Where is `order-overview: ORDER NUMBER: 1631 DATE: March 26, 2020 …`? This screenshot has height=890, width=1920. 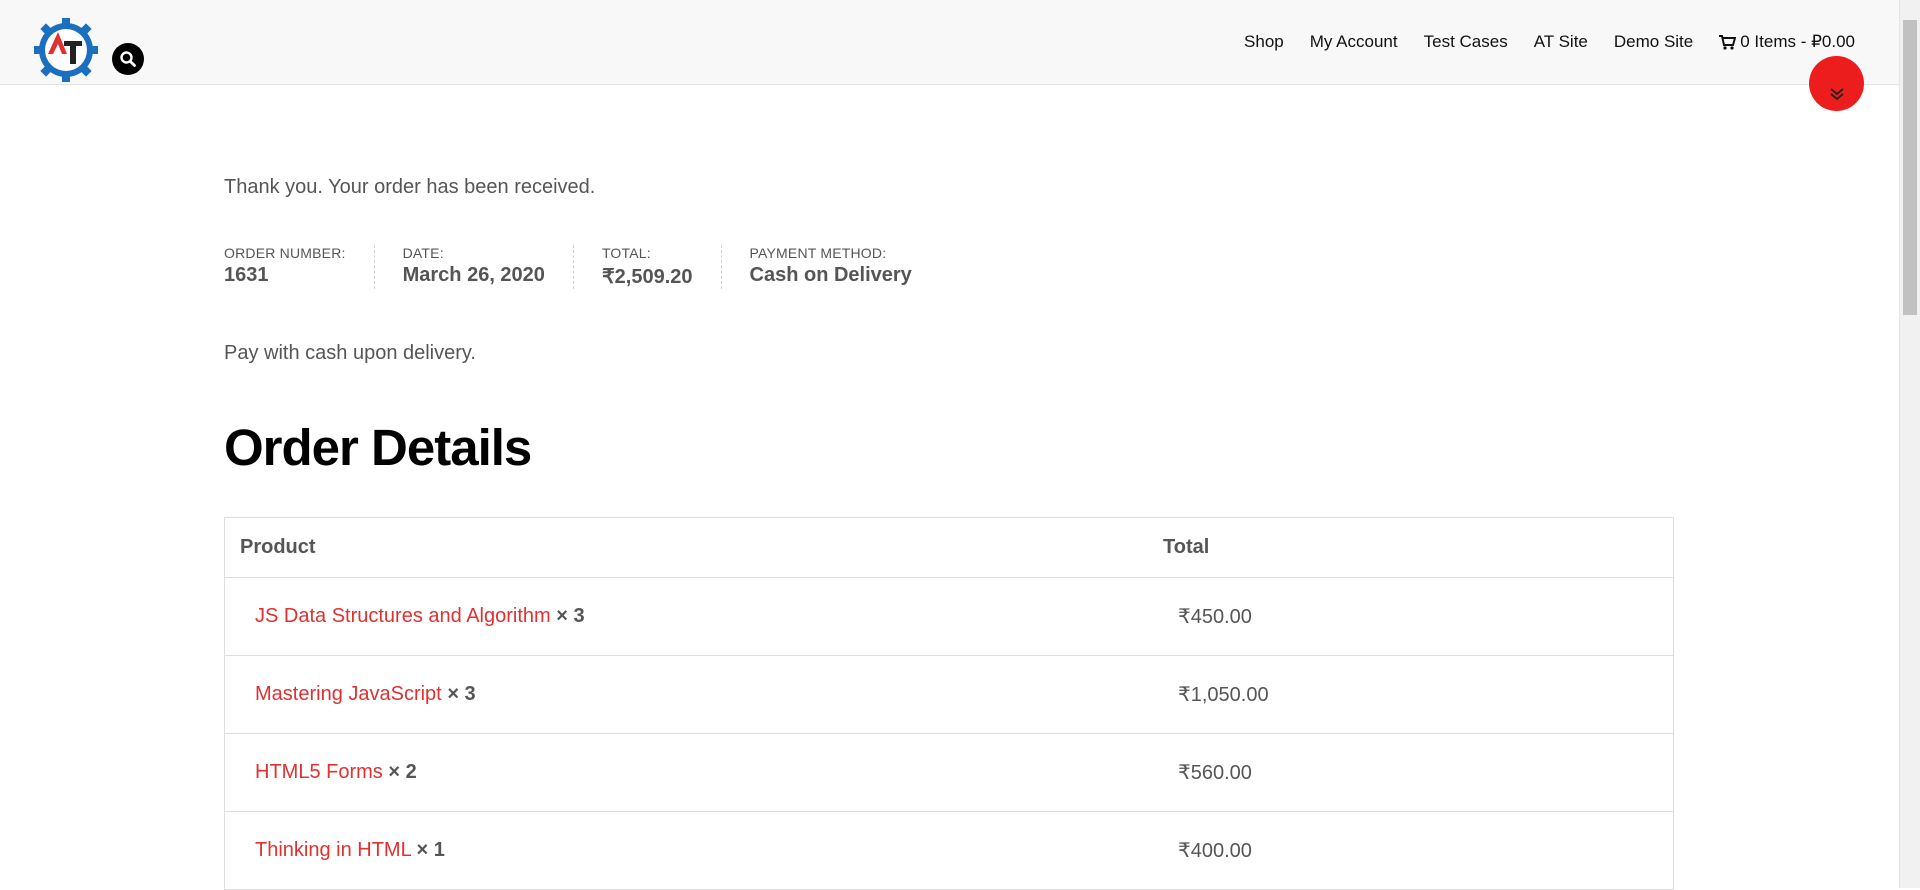
order-overview: ORDER NUMBER: 1631 DATE: March 26, 2020 … is located at coordinates (596, 267).